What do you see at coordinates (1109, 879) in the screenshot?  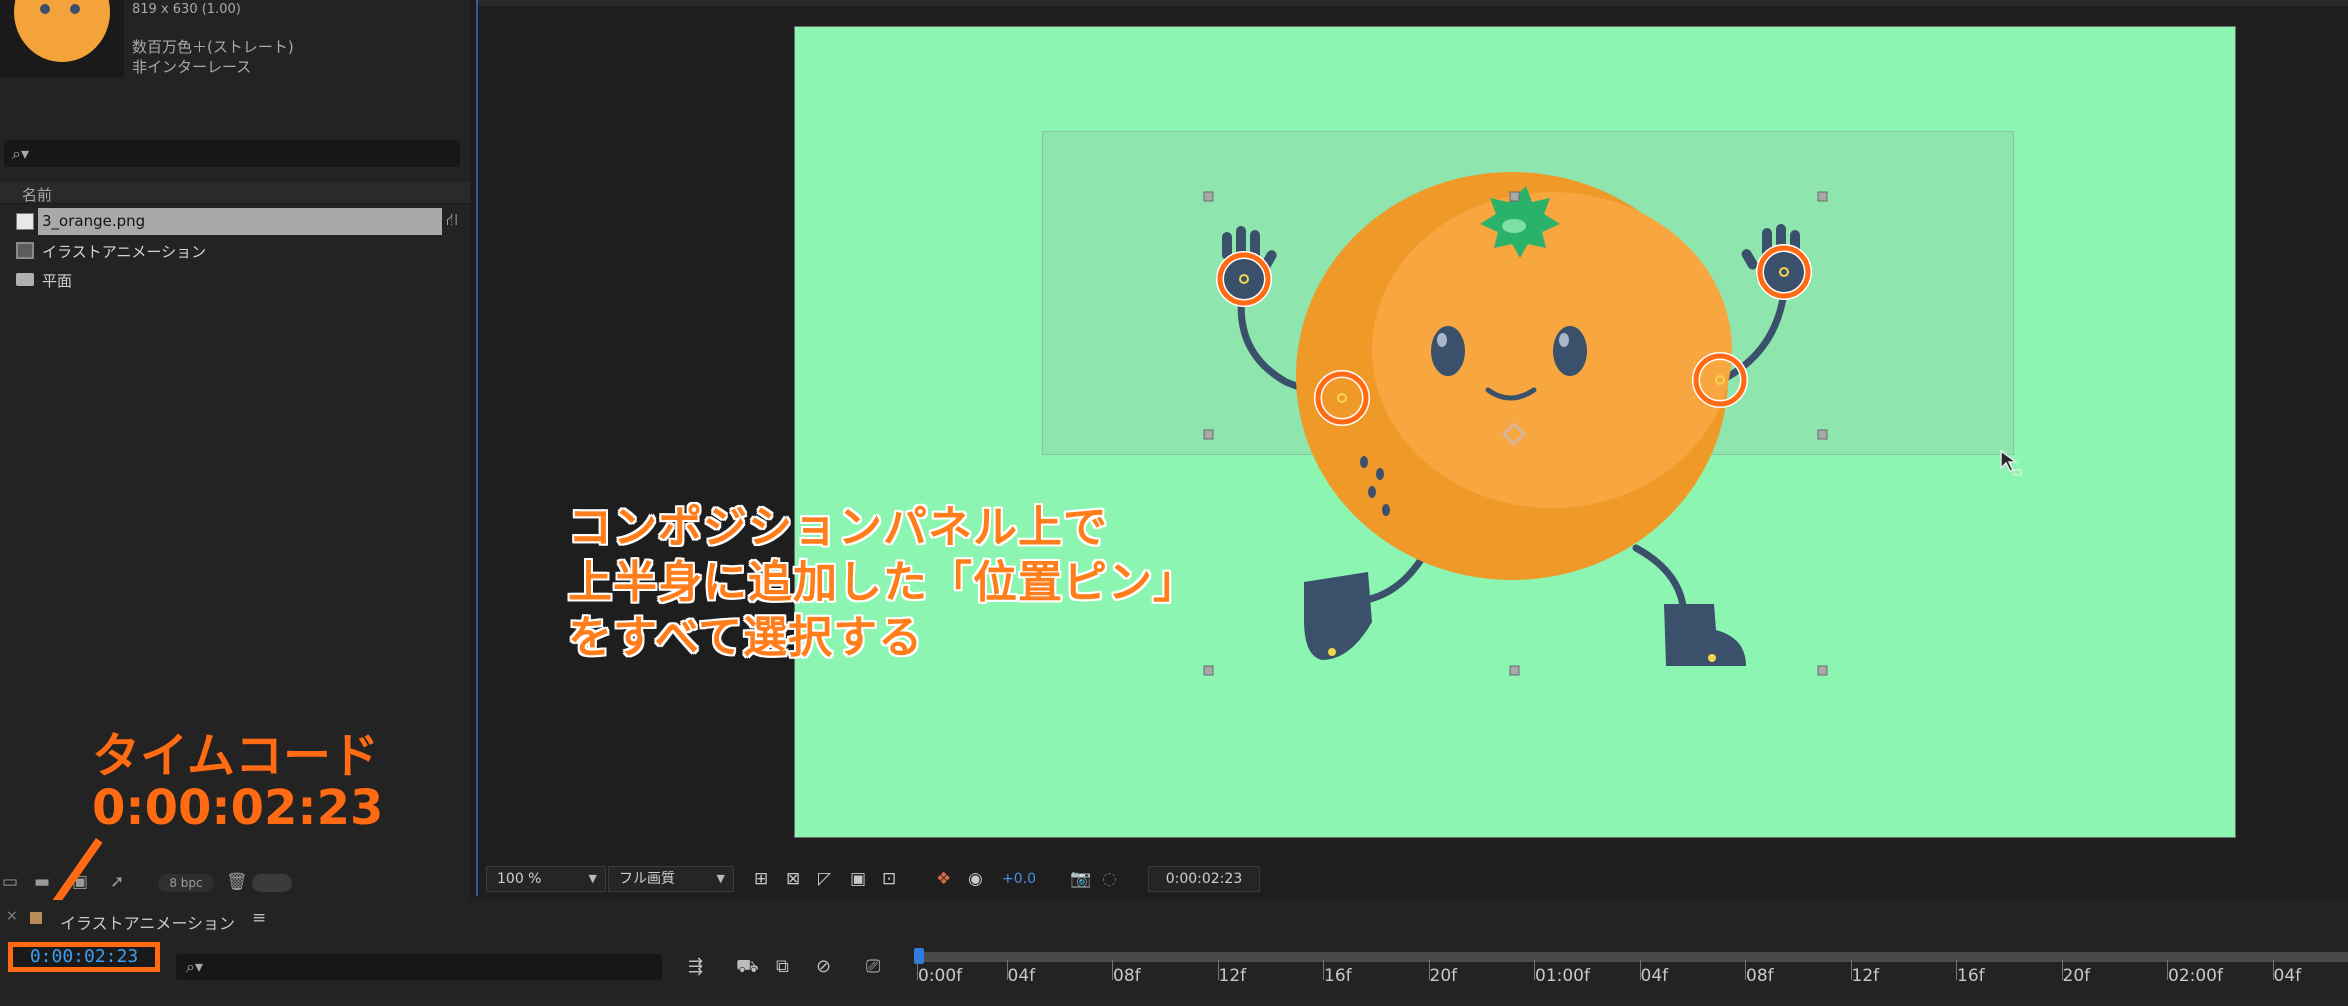 I see `show-snapshot-icon: ◌` at bounding box center [1109, 879].